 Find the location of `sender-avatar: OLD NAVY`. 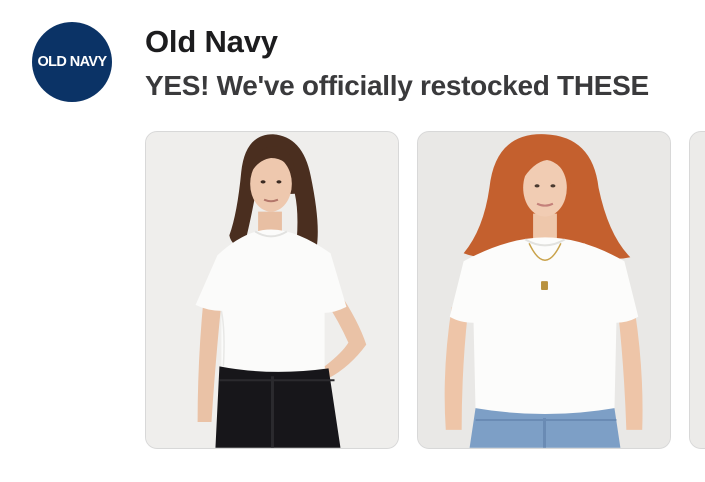

sender-avatar: OLD NAVY is located at coordinates (72, 62).